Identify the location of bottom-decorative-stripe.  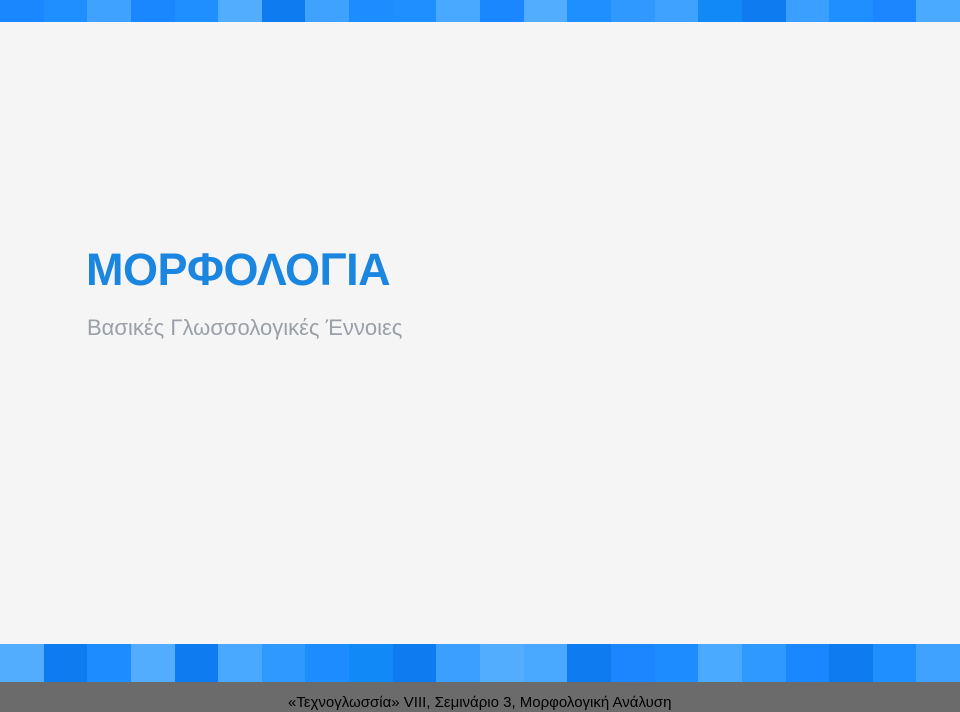
(480, 663).